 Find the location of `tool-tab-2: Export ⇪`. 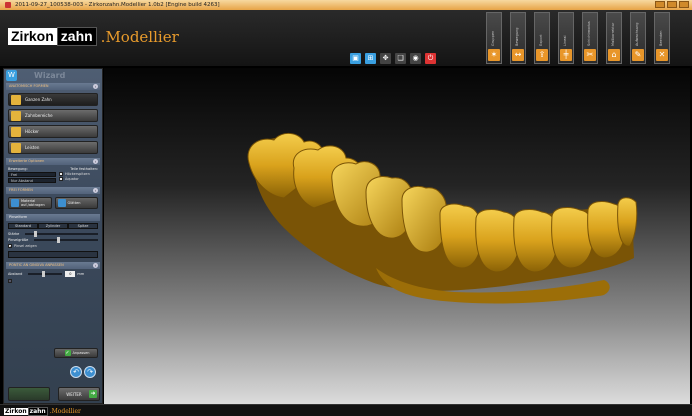

tool-tab-2: Export ⇪ is located at coordinates (542, 38).